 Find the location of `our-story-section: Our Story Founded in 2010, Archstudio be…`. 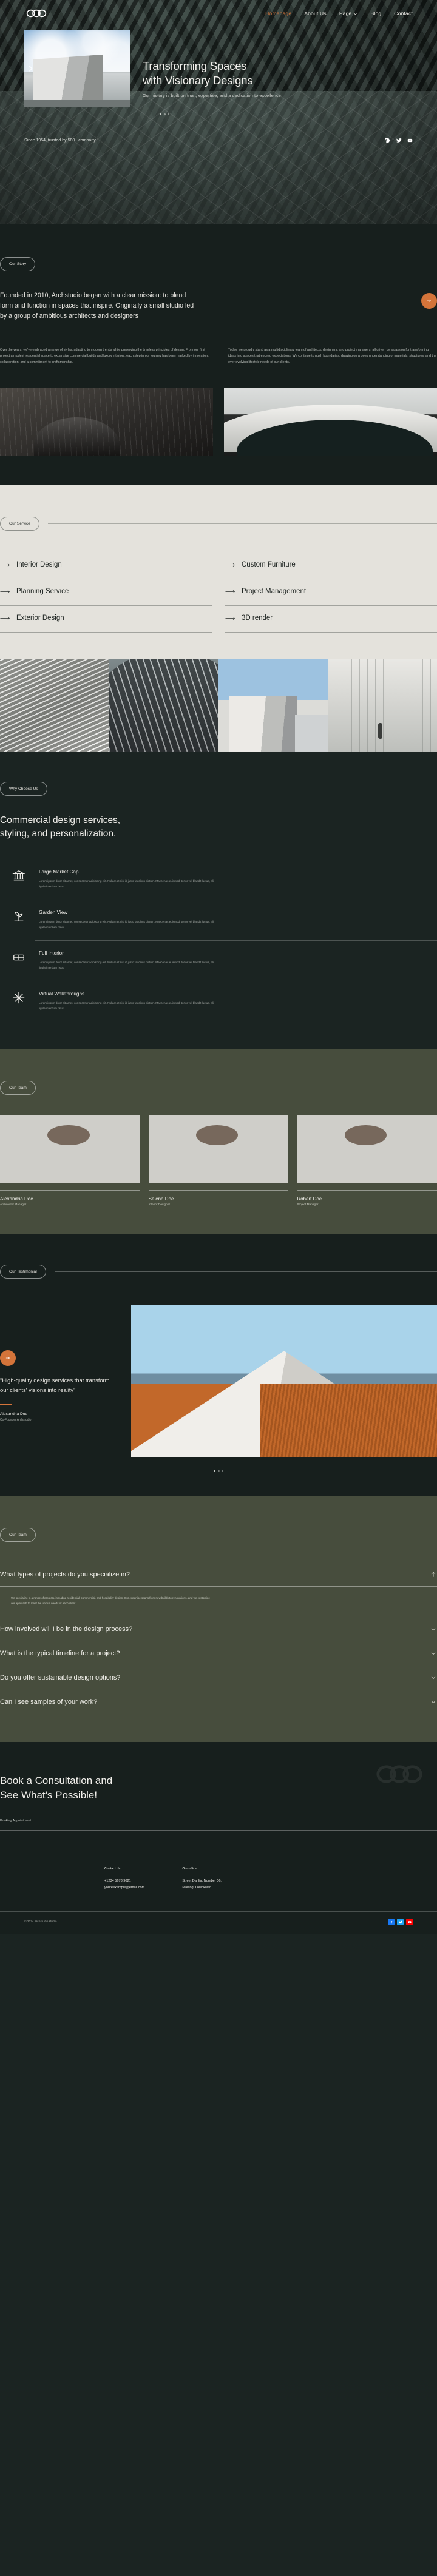

our-story-section: Our Story Founded in 2010, Archstudio be… is located at coordinates (218, 355).